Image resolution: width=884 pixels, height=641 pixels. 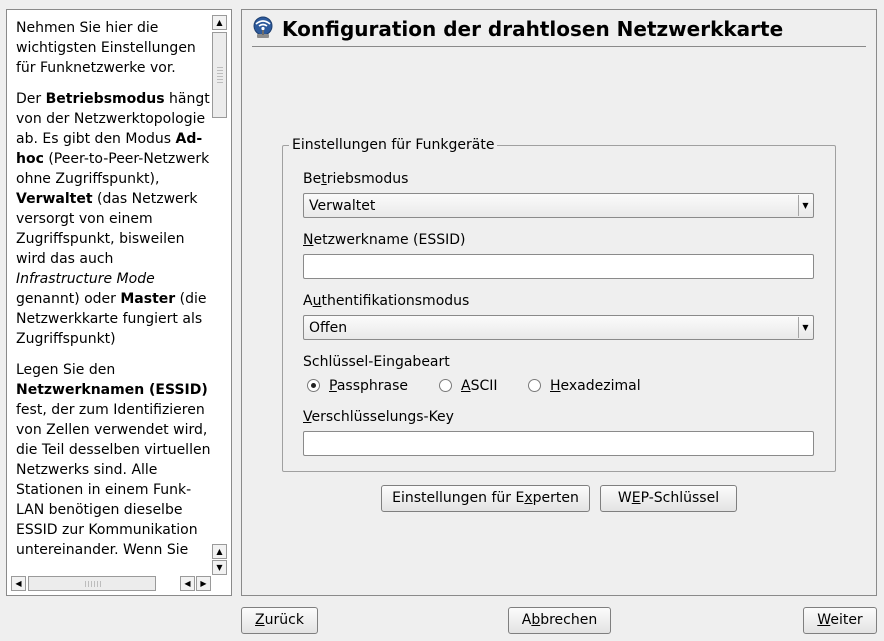 What do you see at coordinates (368, 386) in the screenshot?
I see `radio-passphrase-label: Passphrase` at bounding box center [368, 386].